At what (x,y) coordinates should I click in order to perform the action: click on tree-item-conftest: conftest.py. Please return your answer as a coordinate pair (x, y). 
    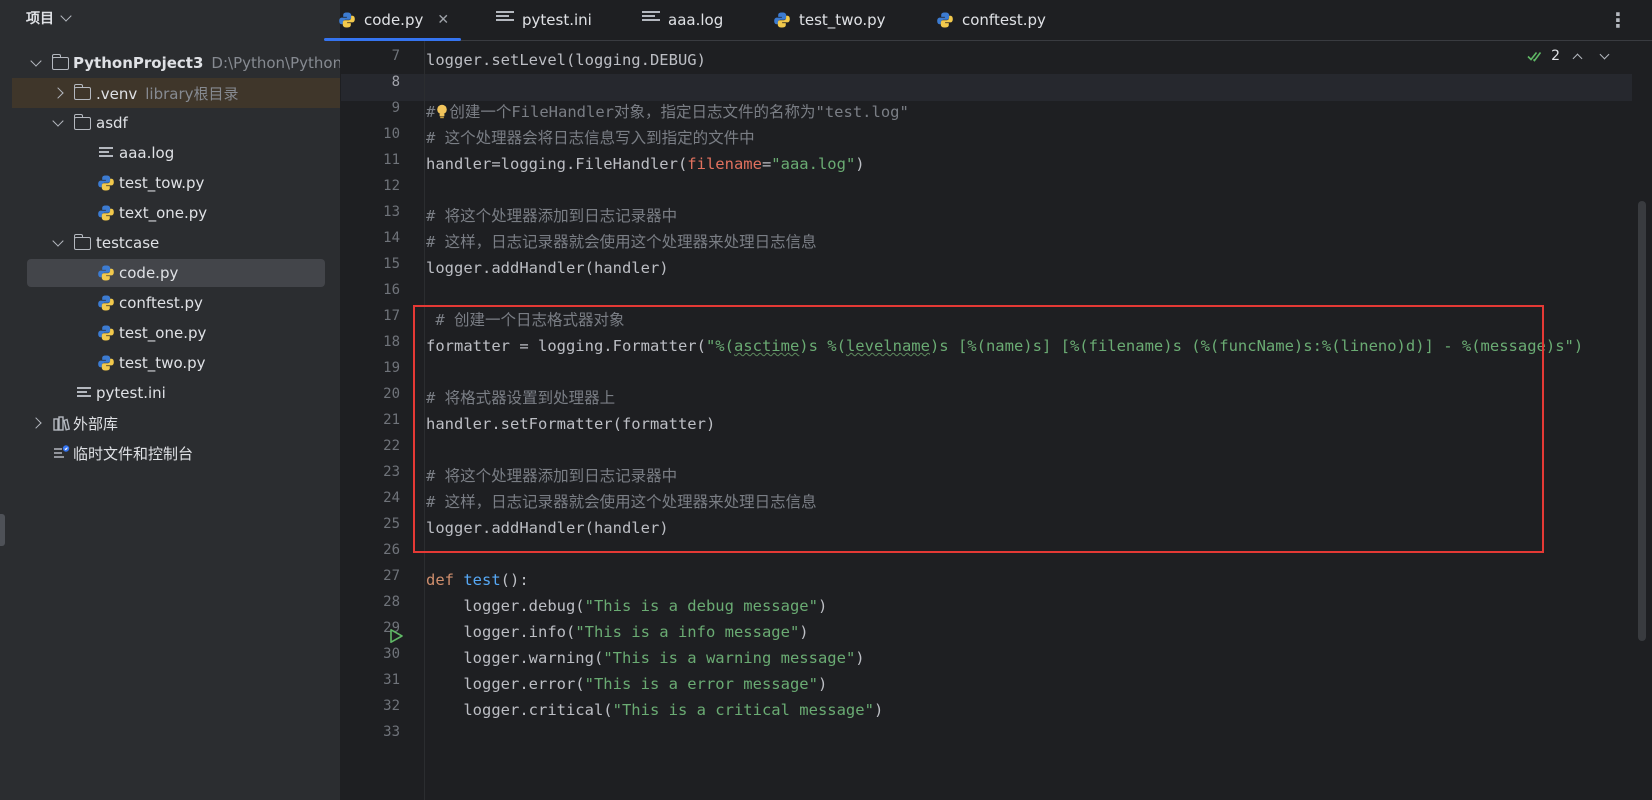
    Looking at the image, I should click on (176, 303).